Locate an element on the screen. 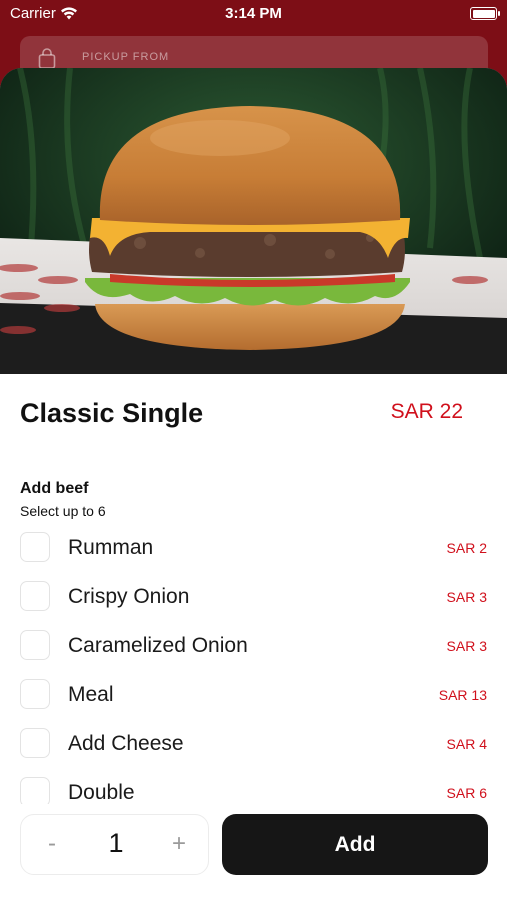  option-row-caramelized-onion: Caramelized Onion SAR 3 is located at coordinates (253, 646).